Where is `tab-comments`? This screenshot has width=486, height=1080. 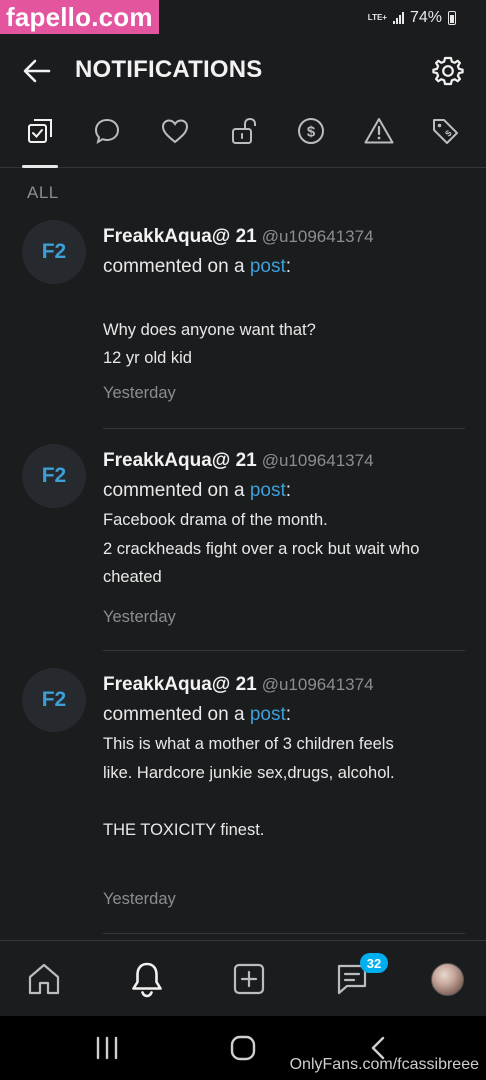
tab-comments is located at coordinates (107, 131).